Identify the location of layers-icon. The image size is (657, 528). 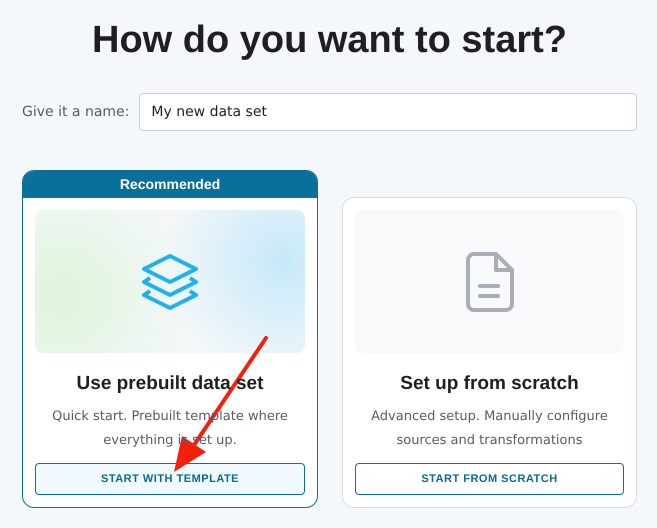
(170, 282).